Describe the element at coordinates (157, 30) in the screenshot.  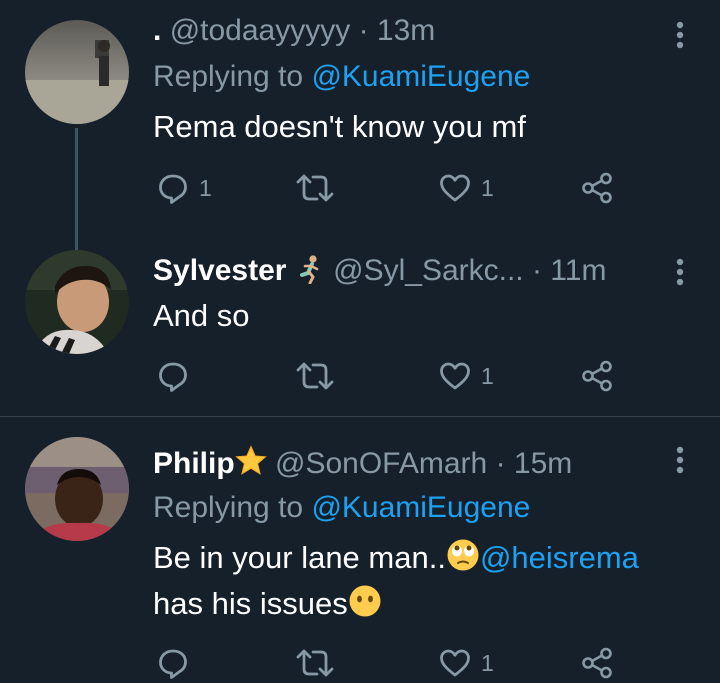
I see `display-name: .` at that location.